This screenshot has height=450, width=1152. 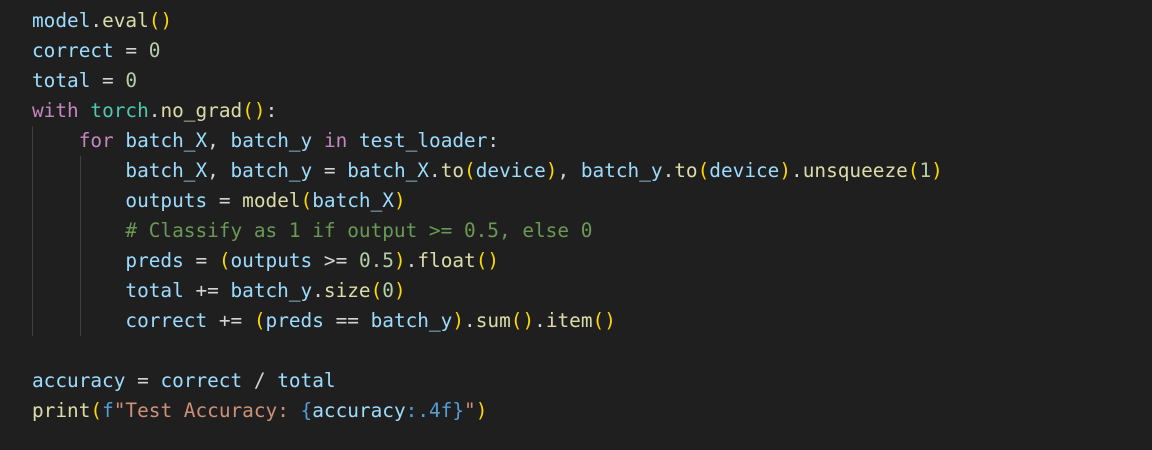 What do you see at coordinates (207, 410) in the screenshot?
I see `code-string: "Test Accuracy:` at bounding box center [207, 410].